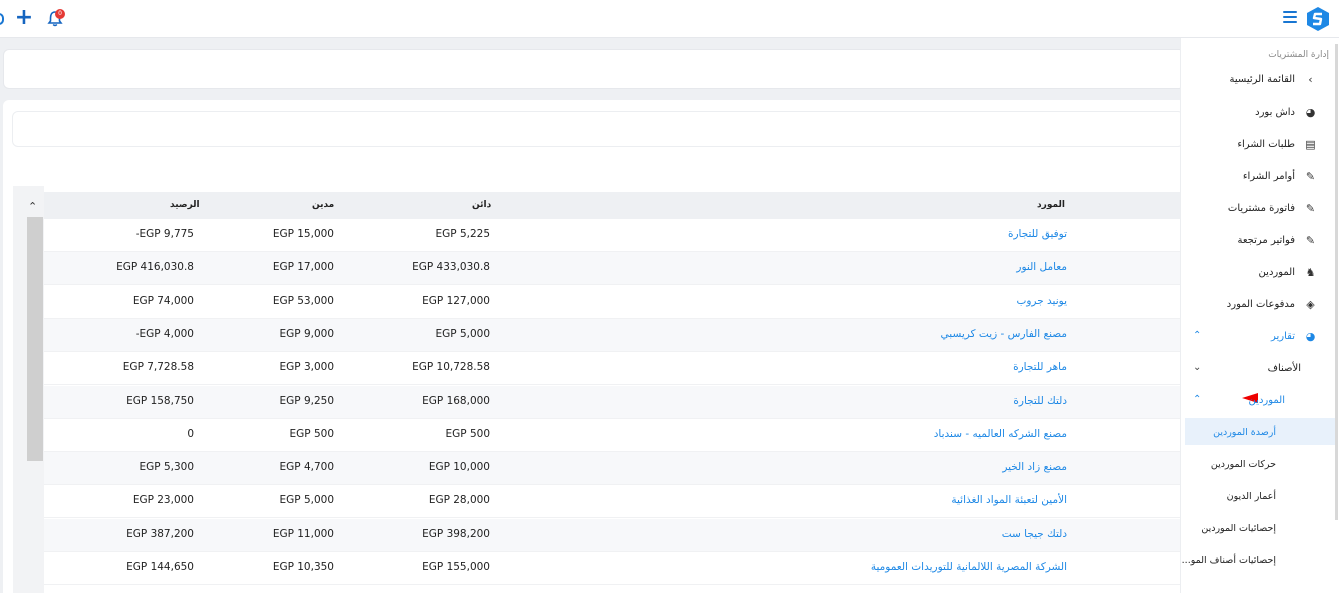  I want to click on sidebar-item-suppliers: الموردين, so click(1277, 272).